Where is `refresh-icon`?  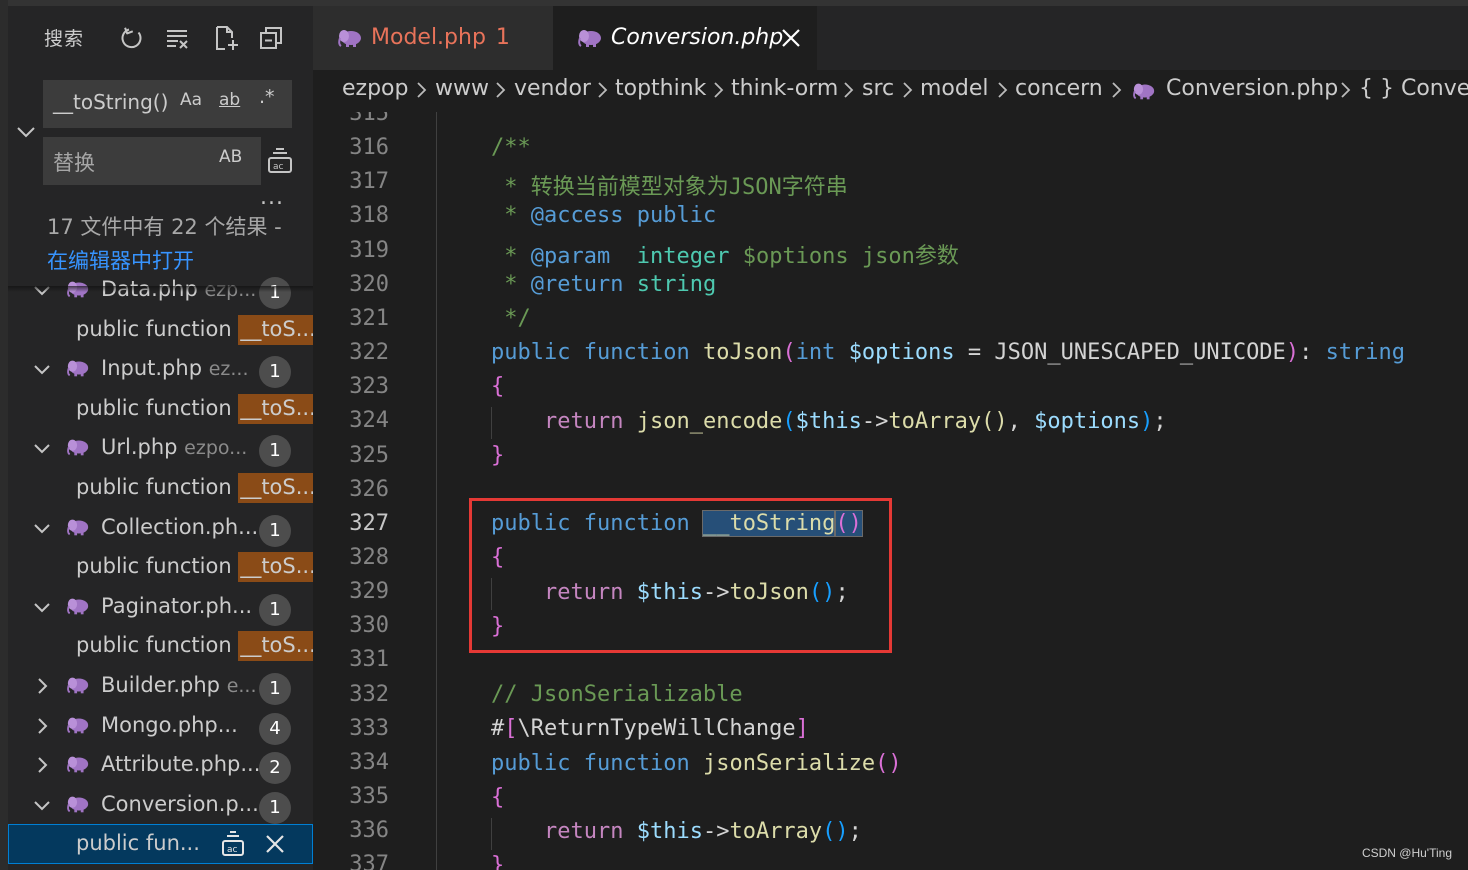 refresh-icon is located at coordinates (133, 39).